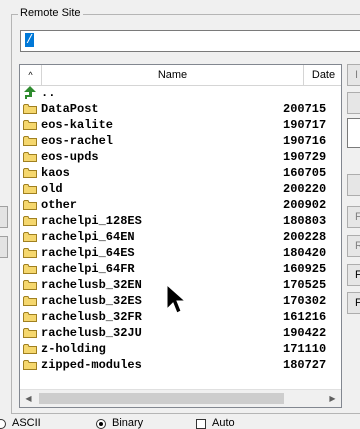  What do you see at coordinates (73, 349) in the screenshot?
I see `file-name: z-holding` at bounding box center [73, 349].